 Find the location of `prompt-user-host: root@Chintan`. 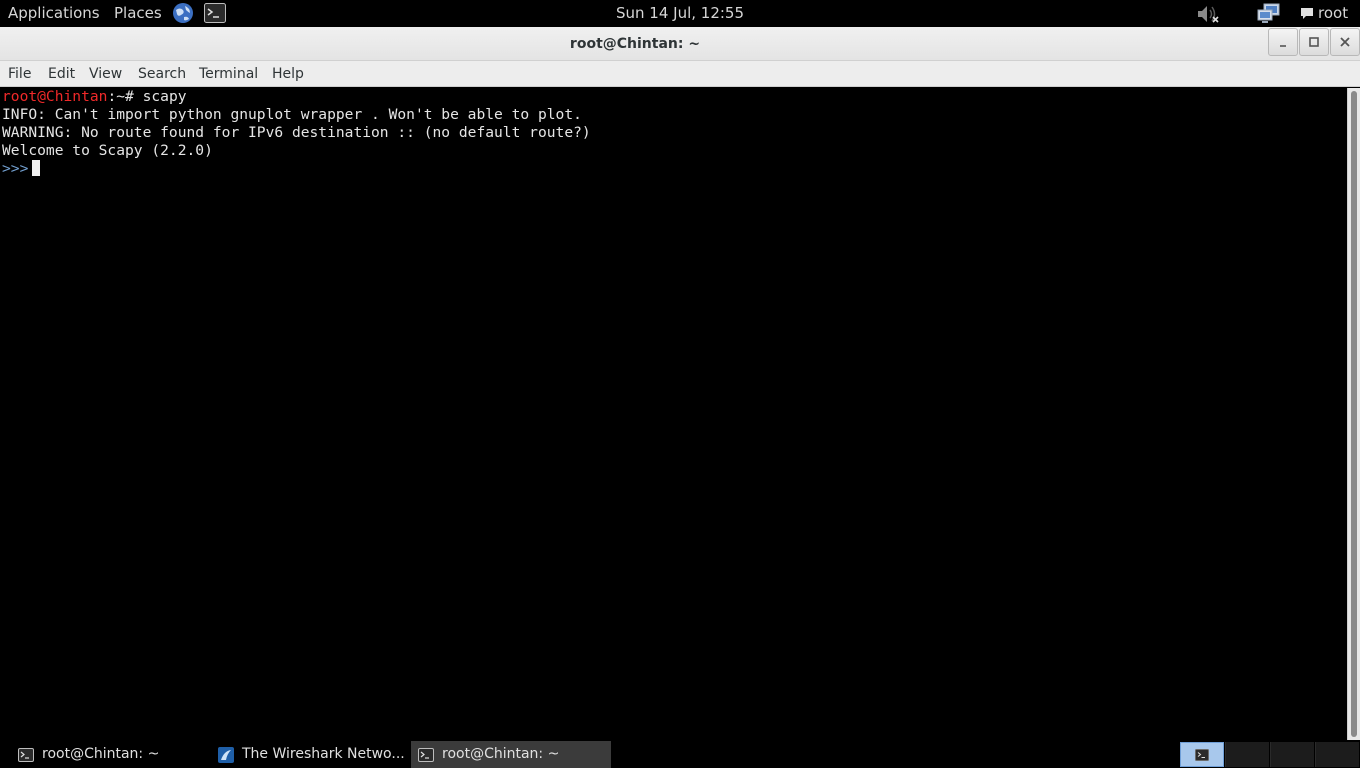

prompt-user-host: root@Chintan is located at coordinates (55, 96).